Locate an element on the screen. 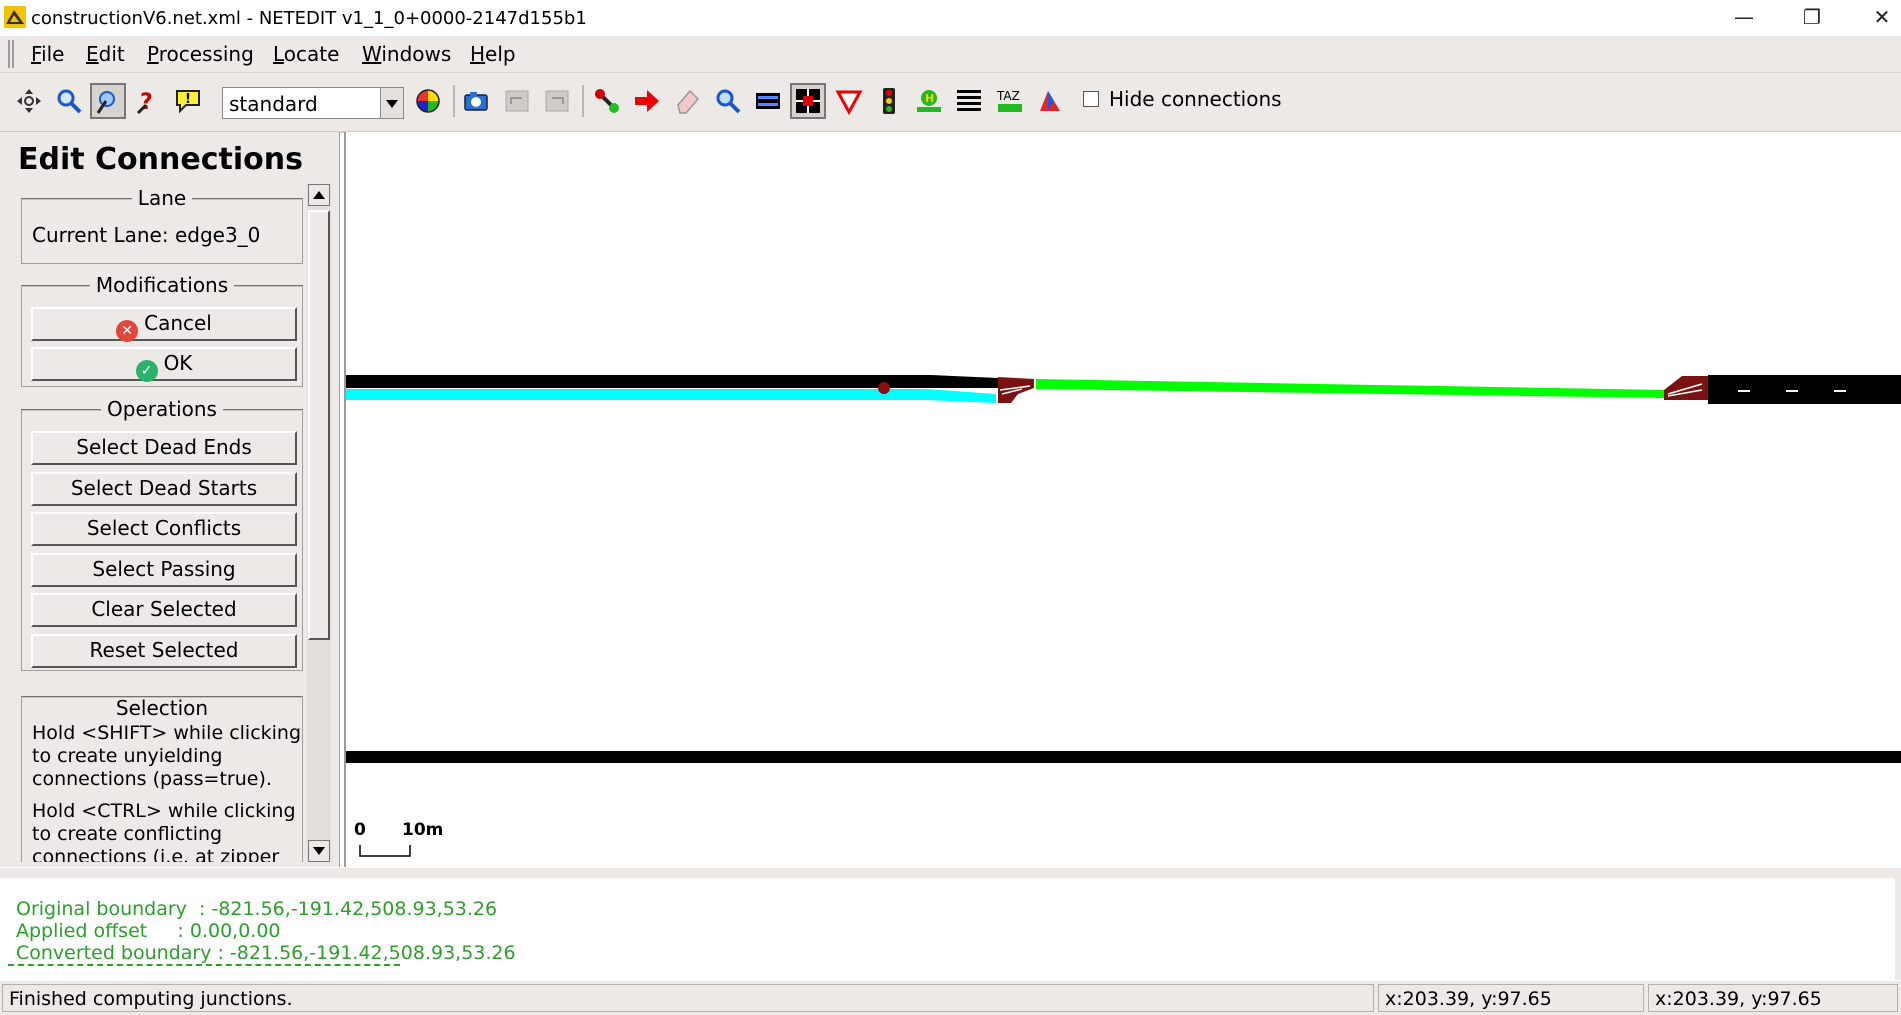 This screenshot has height=1015, width=1901. select-mode-icon is located at coordinates (768, 101).